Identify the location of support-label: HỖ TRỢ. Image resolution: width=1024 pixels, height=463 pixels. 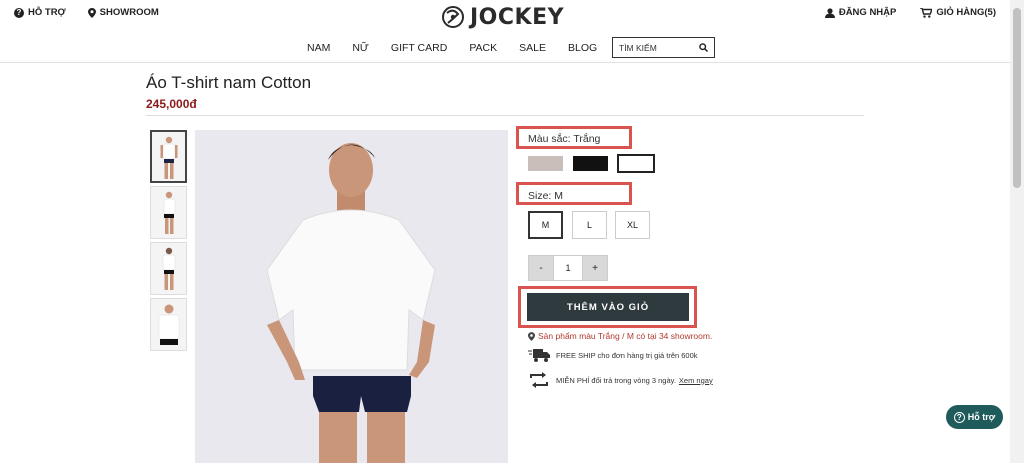
(47, 12).